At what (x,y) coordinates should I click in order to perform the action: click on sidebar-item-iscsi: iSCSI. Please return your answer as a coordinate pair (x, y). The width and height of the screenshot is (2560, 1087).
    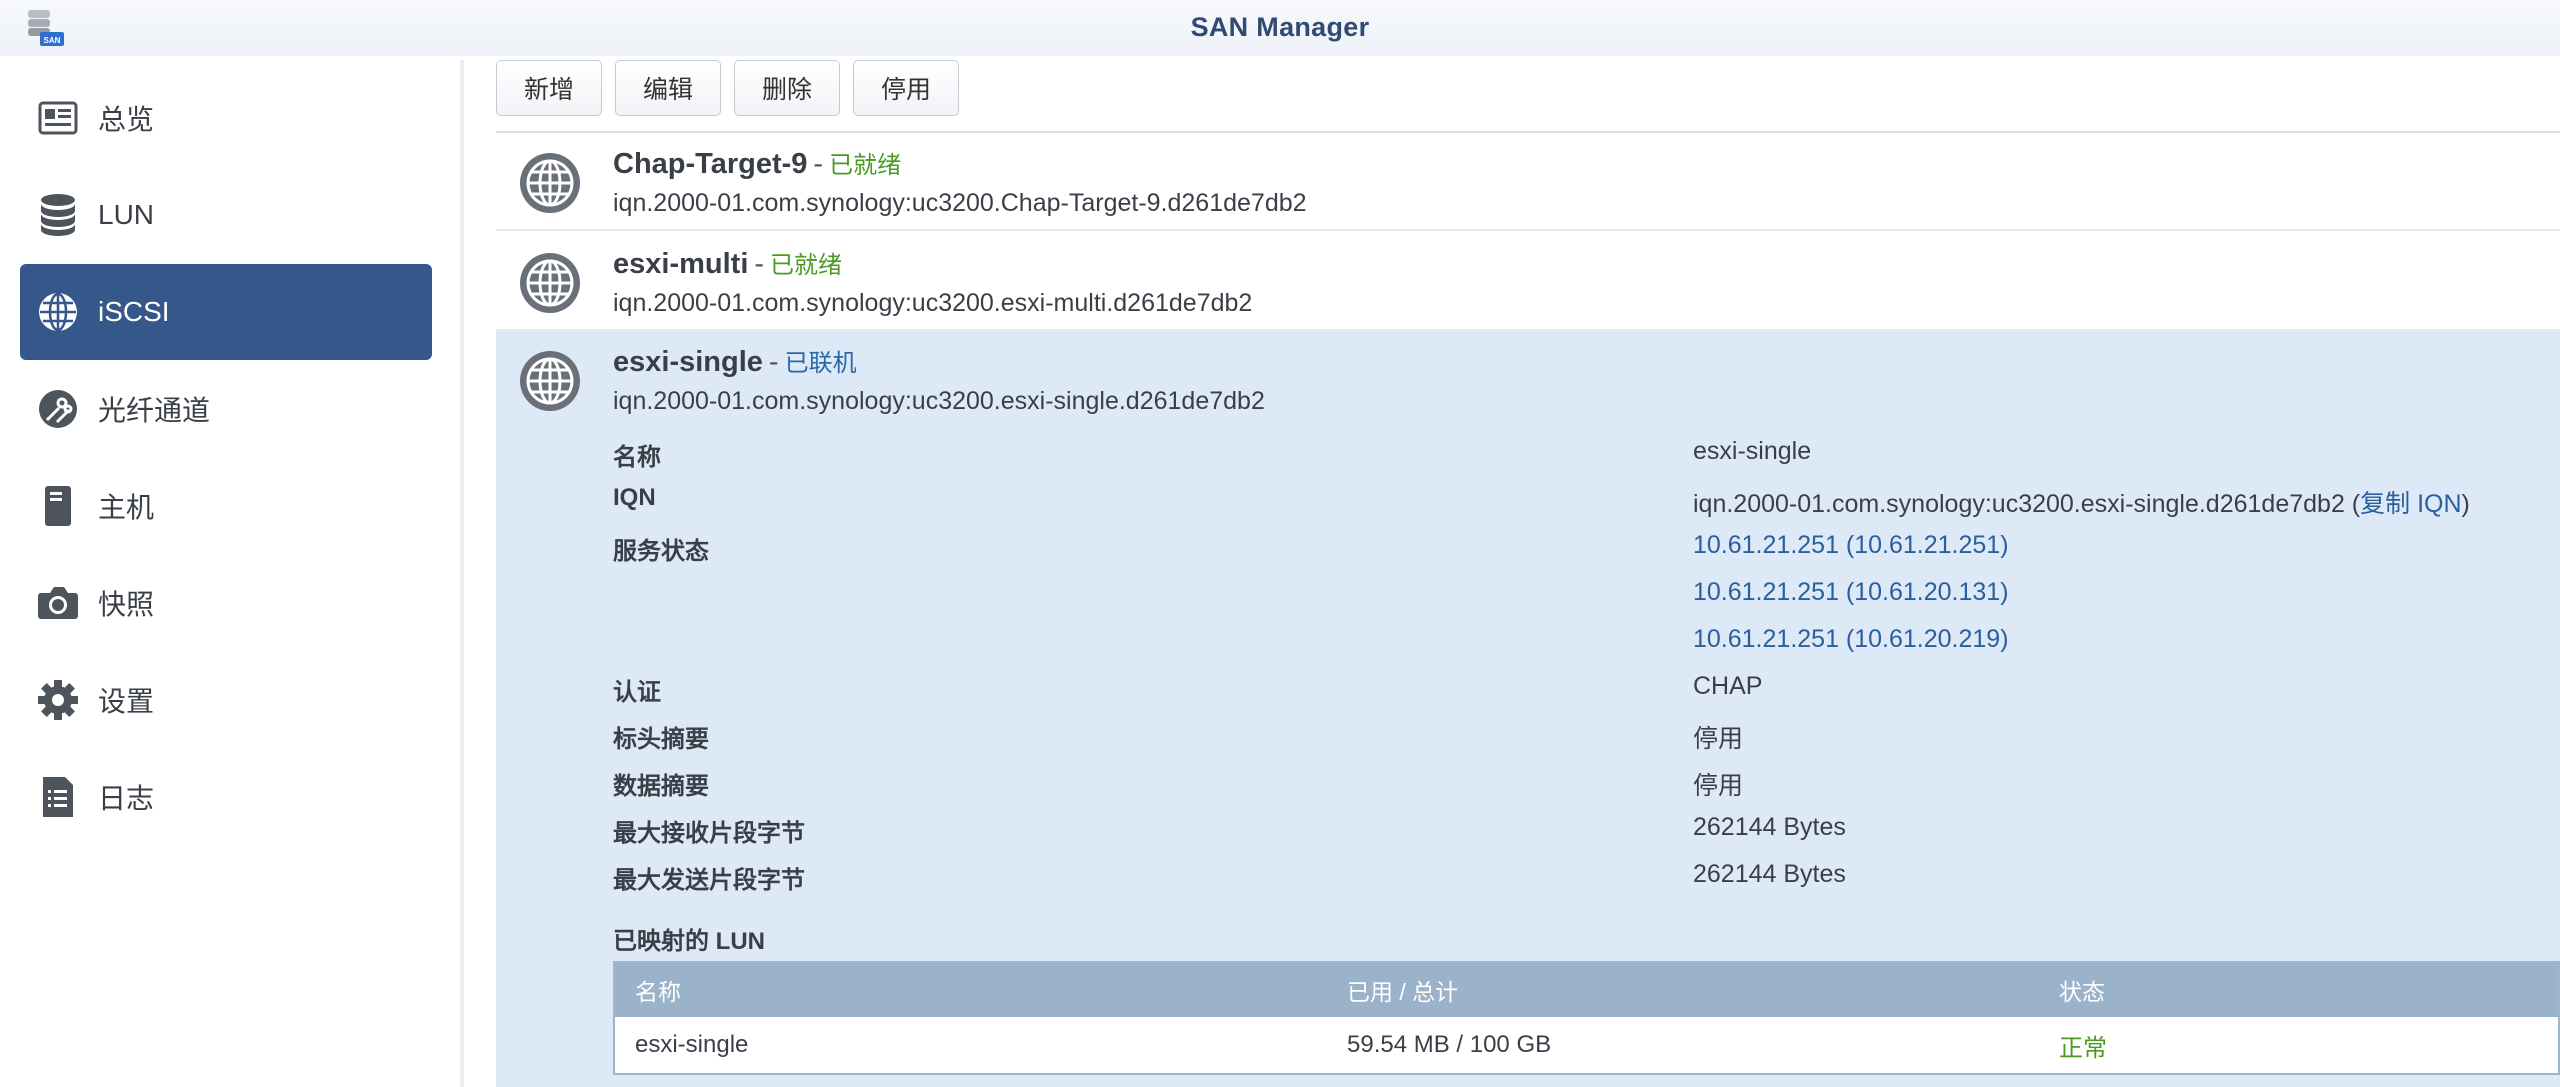
    Looking at the image, I should click on (226, 312).